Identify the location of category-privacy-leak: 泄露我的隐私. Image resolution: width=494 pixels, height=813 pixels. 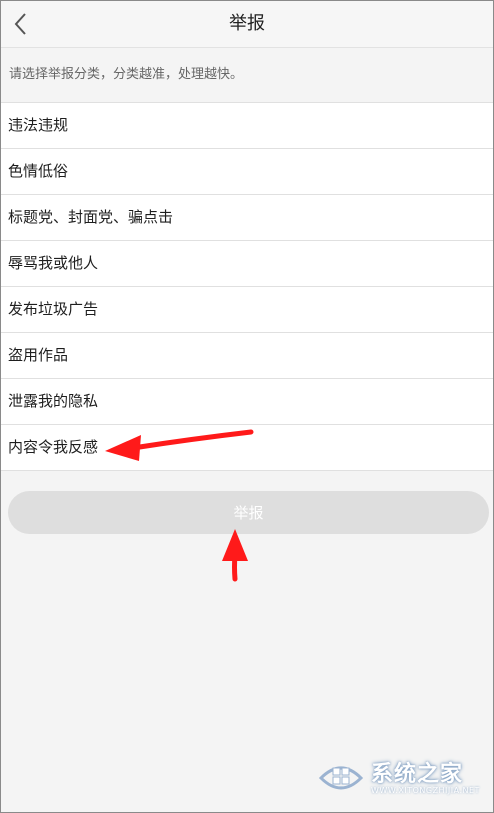
(247, 402).